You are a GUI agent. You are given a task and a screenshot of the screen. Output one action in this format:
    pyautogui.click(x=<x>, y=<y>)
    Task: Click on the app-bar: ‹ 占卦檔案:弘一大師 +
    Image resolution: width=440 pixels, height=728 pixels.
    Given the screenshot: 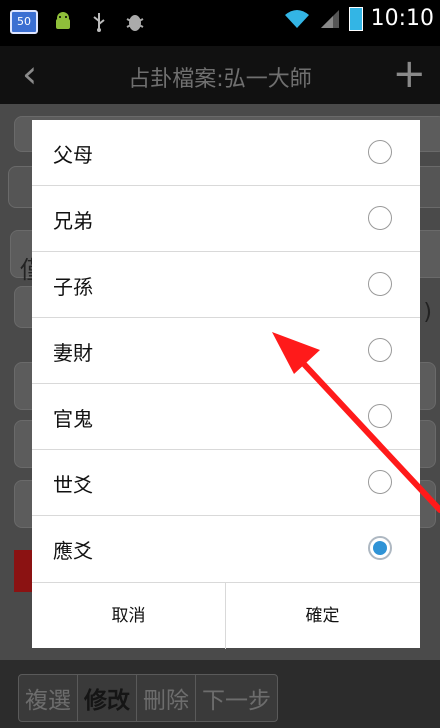 What is the action you would take?
    pyautogui.click(x=220, y=75)
    